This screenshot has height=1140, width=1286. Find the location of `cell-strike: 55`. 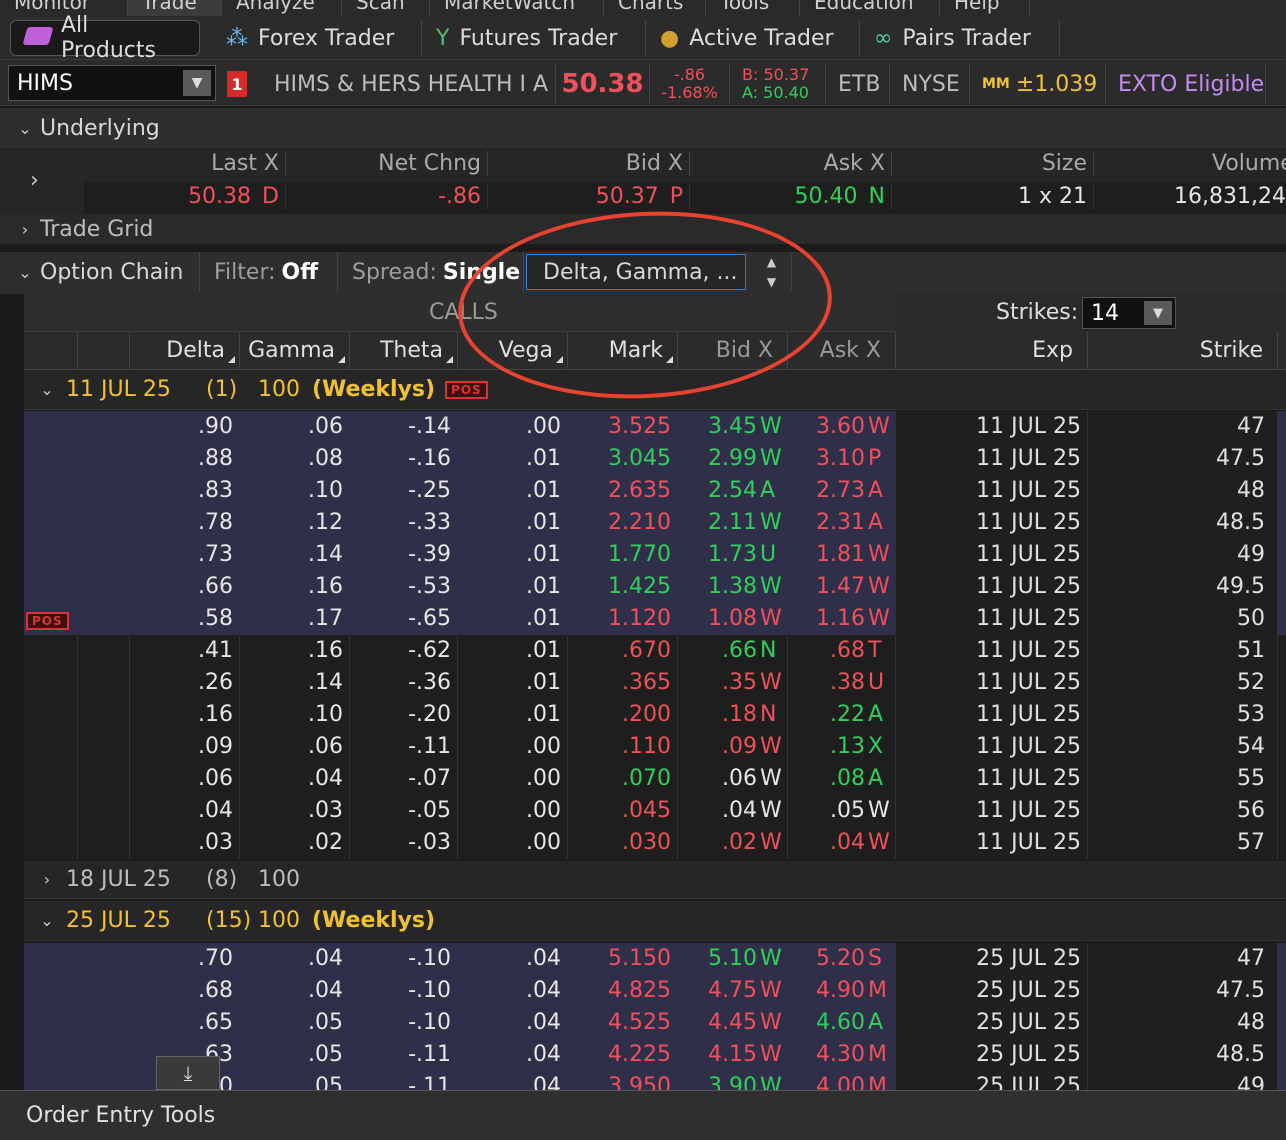

cell-strike: 55 is located at coordinates (1183, 779).